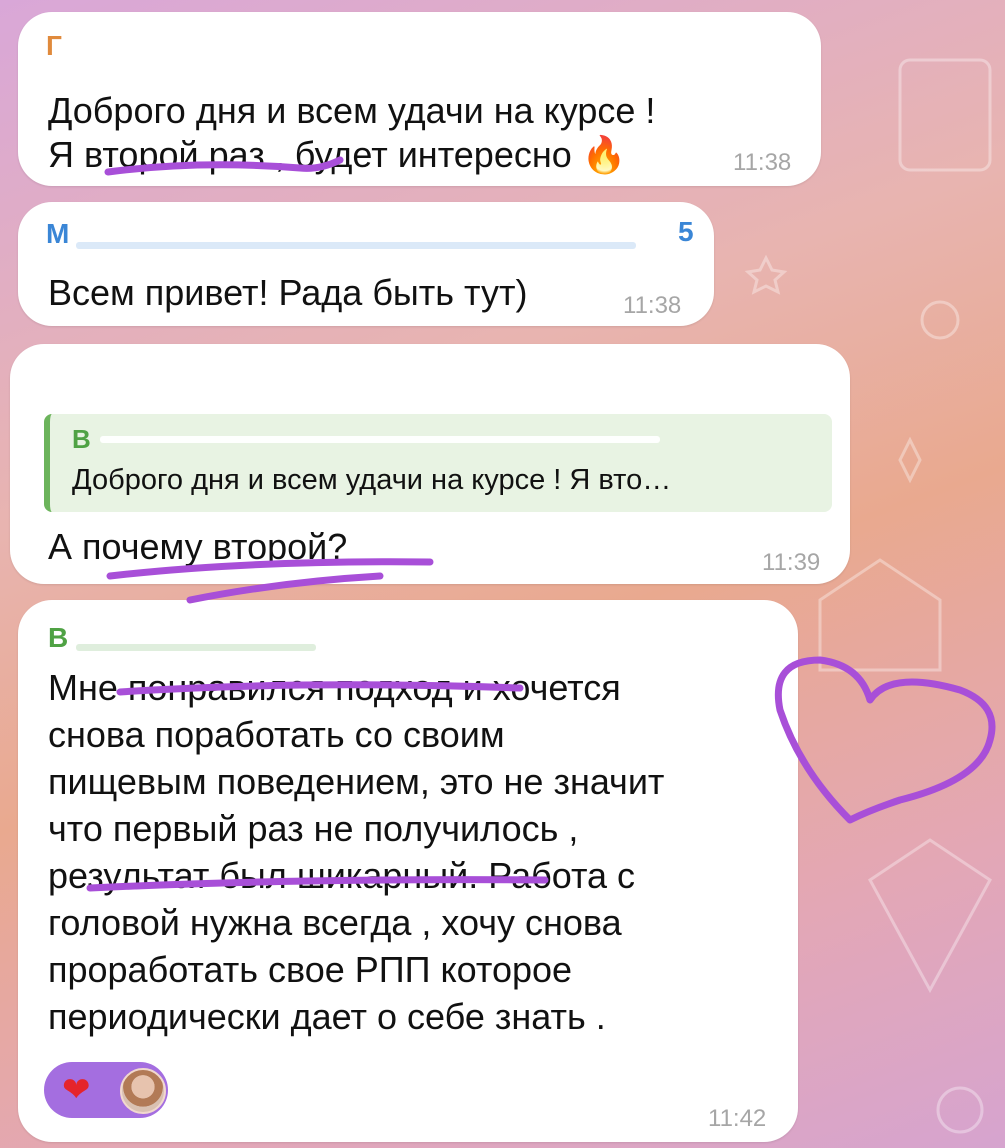  What do you see at coordinates (143, 1091) in the screenshot?
I see `reactor-avatar` at bounding box center [143, 1091].